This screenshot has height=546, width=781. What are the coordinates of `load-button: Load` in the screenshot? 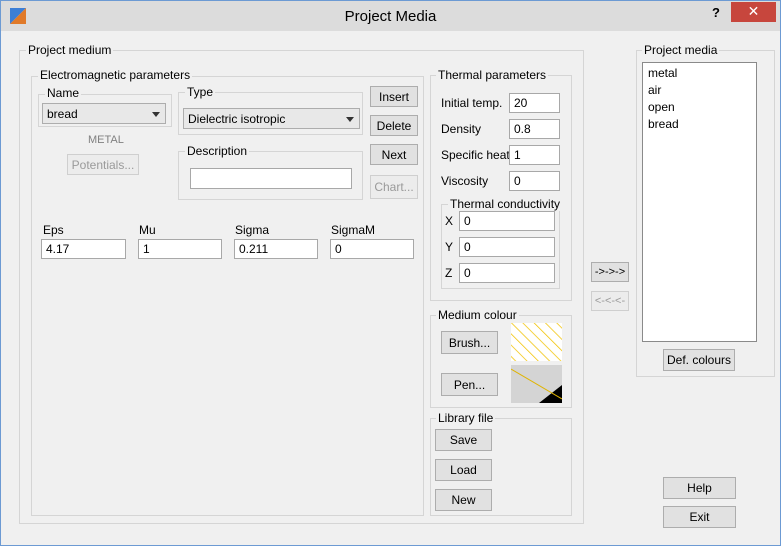 It's located at (463, 470).